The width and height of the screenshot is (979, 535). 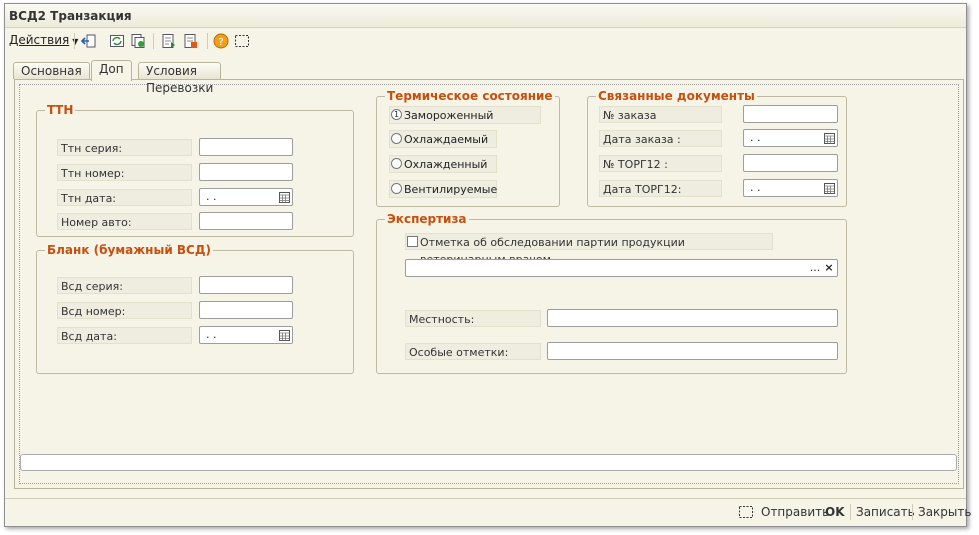 What do you see at coordinates (755, 137) in the screenshot?
I see `order-date-value: . .` at bounding box center [755, 137].